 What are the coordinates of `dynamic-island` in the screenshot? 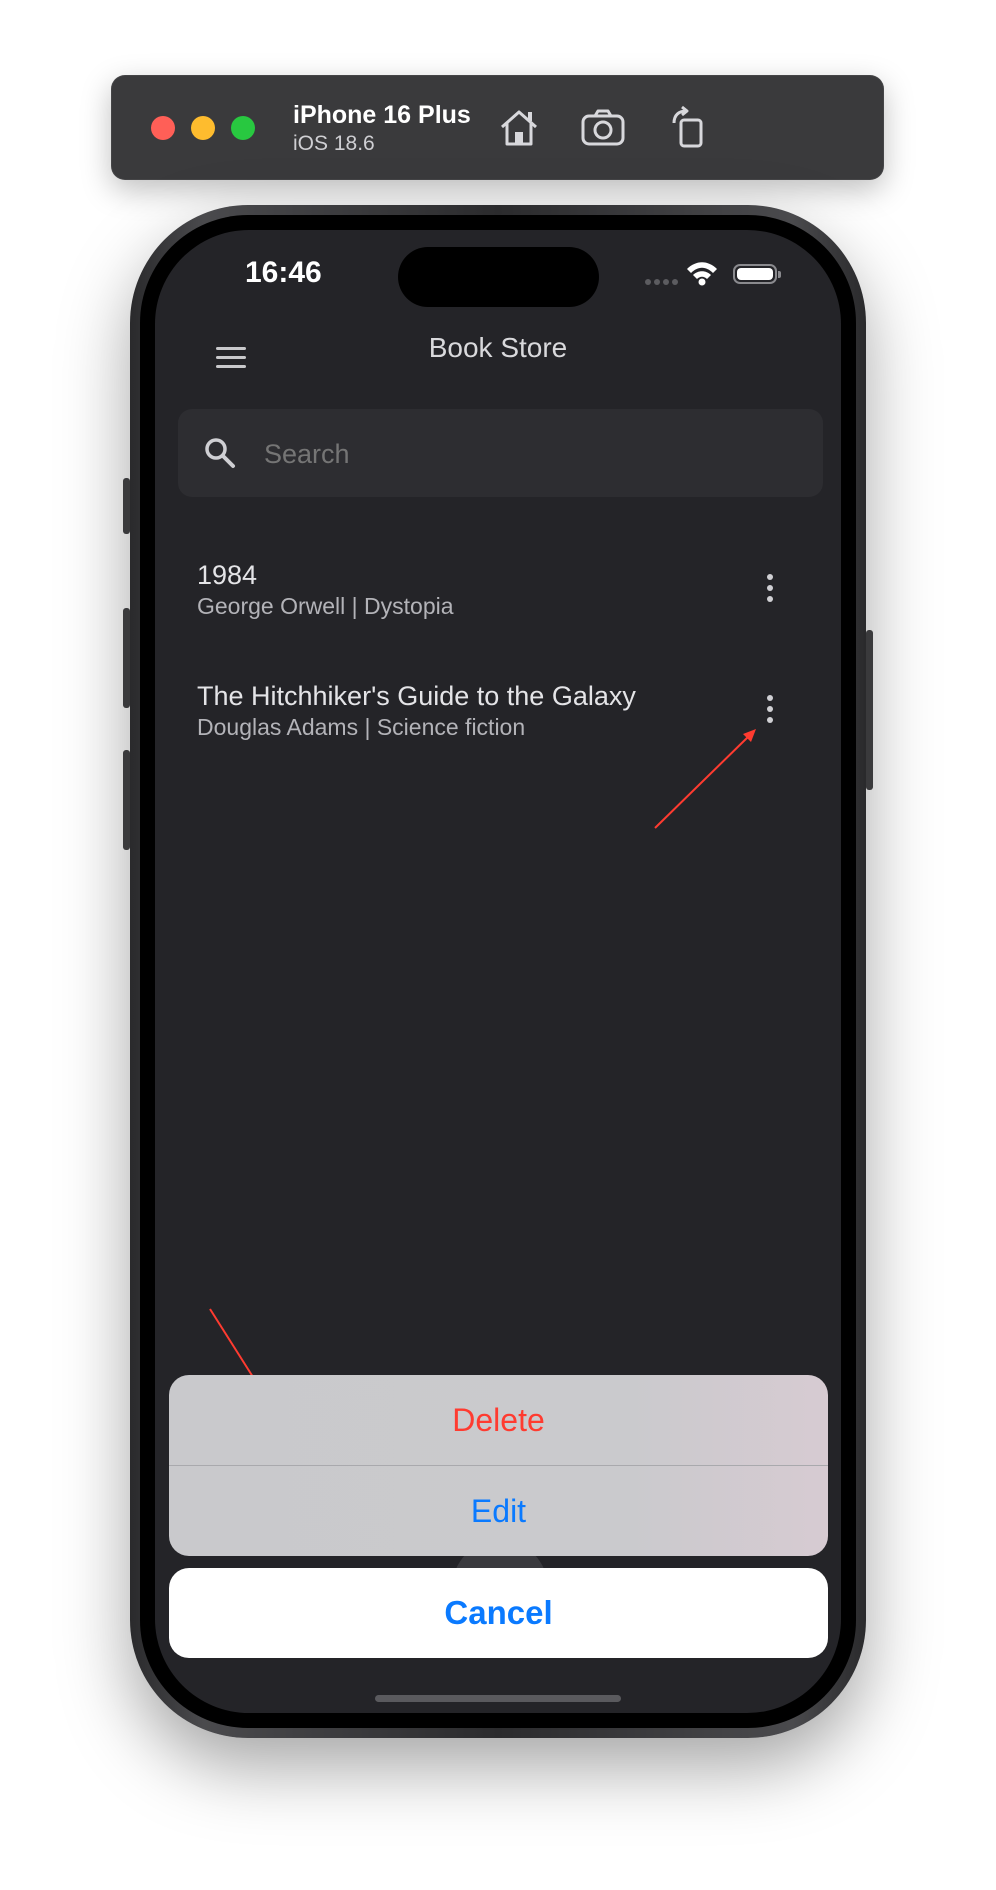 It's located at (498, 277).